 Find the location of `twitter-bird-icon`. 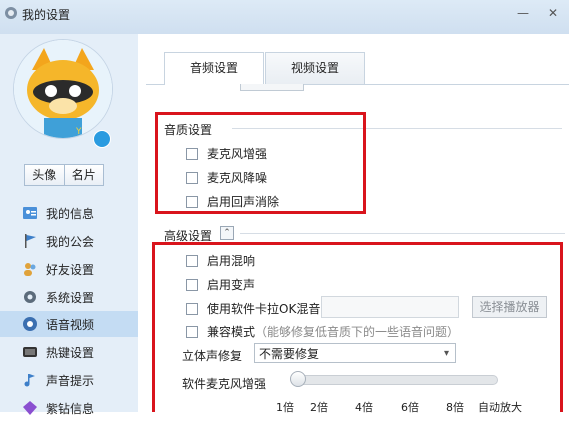

twitter-bird-icon is located at coordinates (102, 139).